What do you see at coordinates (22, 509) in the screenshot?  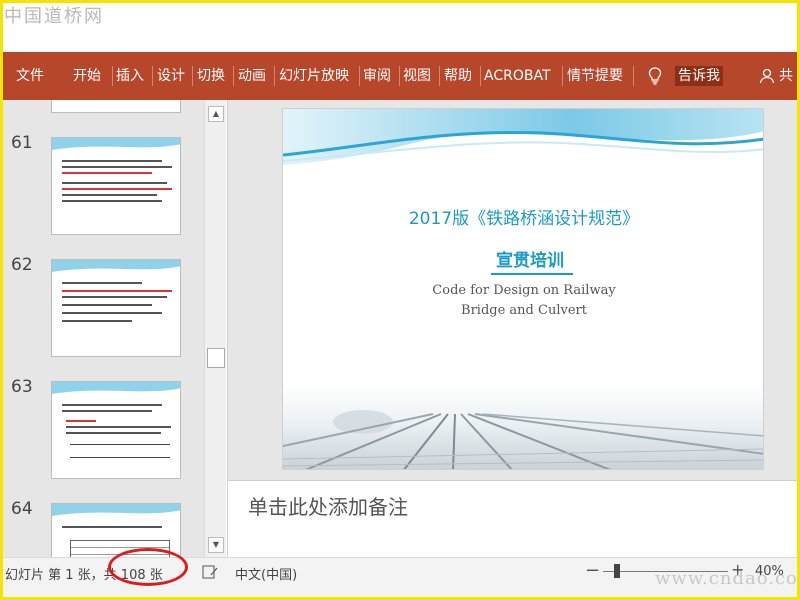 I see `thumbnail-number: 64` at bounding box center [22, 509].